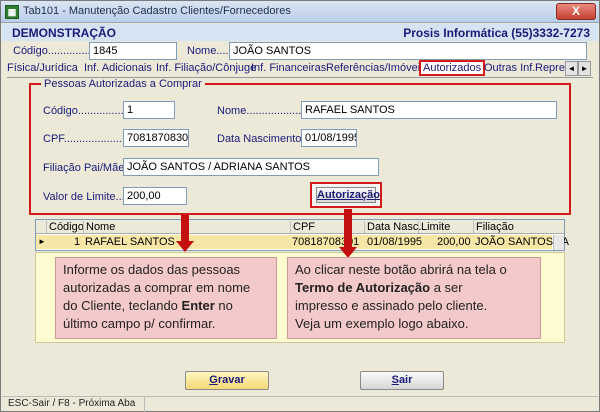 The image size is (600, 412). I want to click on auth-birthdate-field: 01/08/1995, so click(329, 138).